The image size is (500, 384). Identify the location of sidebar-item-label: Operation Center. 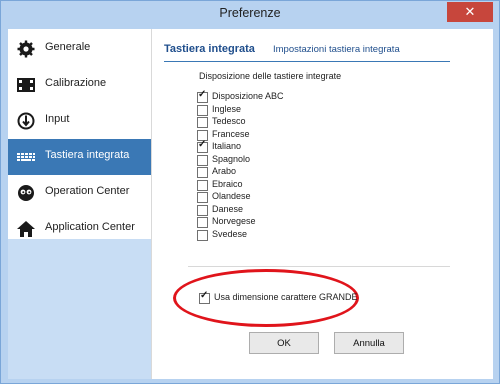
(87, 191).